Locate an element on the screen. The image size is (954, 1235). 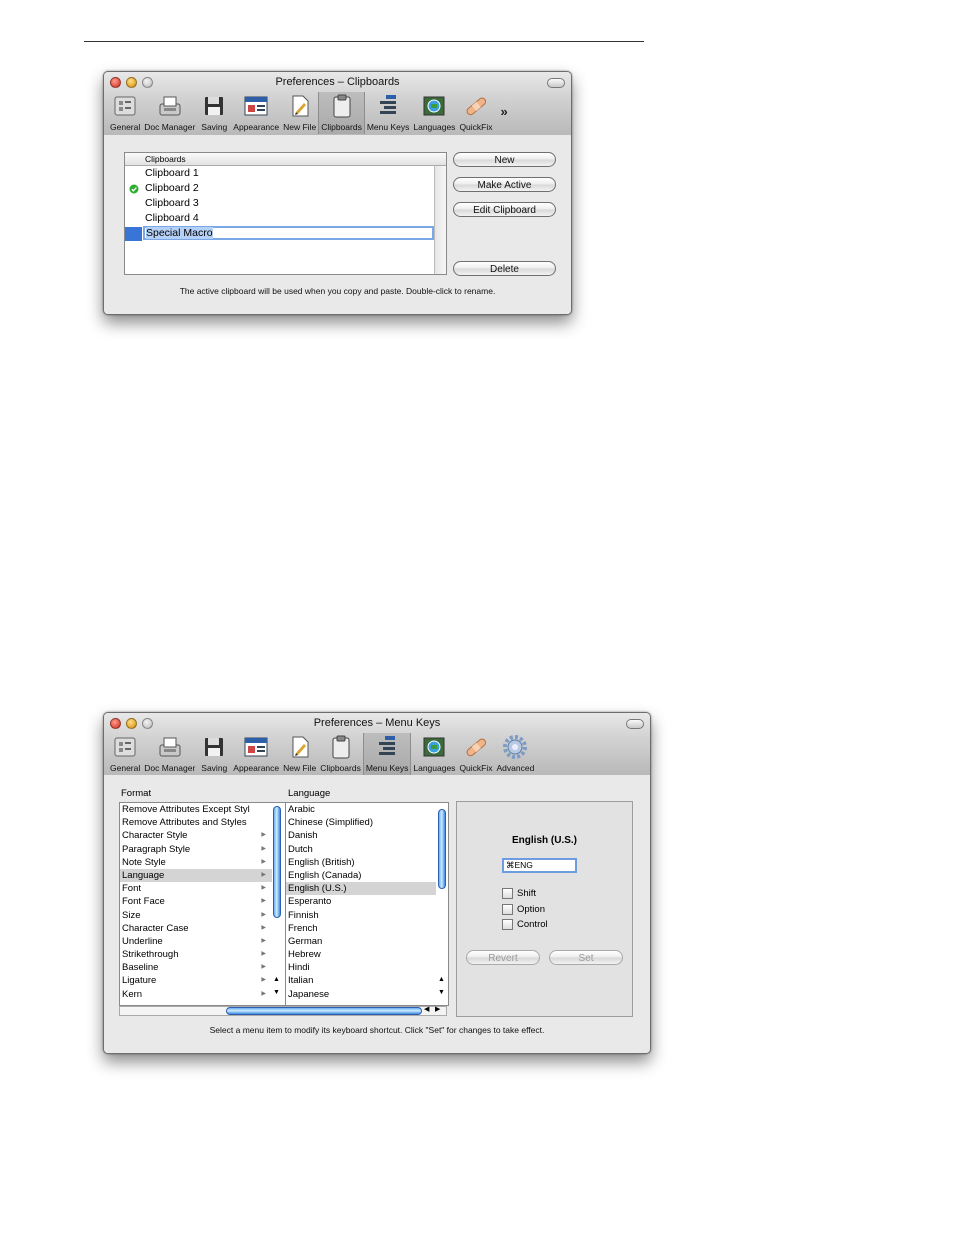
delete-button: Delete is located at coordinates (504, 268).